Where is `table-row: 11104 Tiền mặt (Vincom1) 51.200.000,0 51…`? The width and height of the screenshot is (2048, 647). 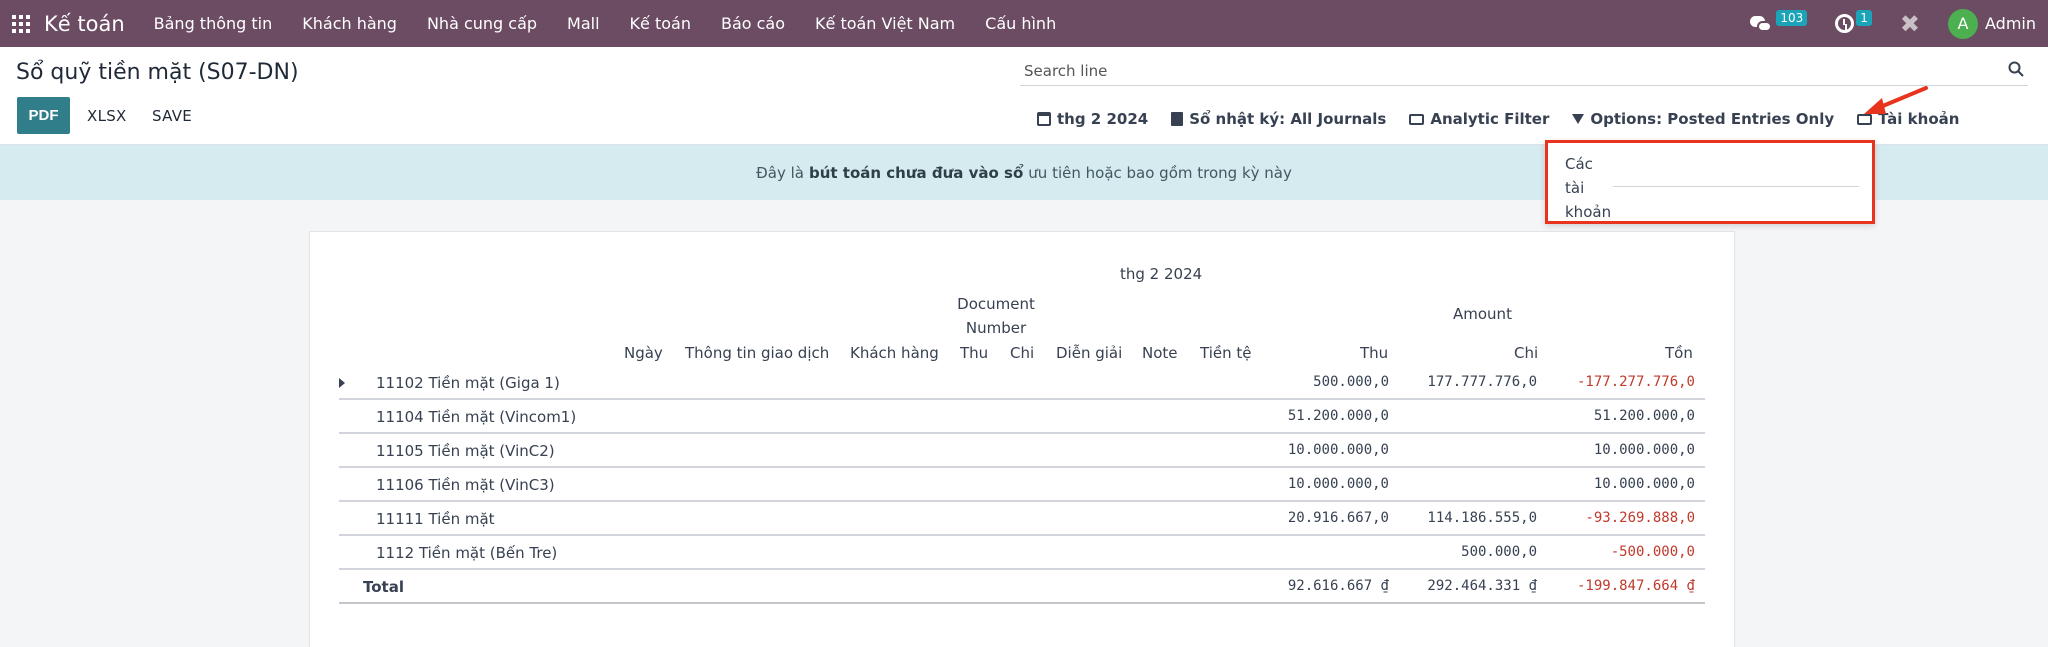 table-row: 11104 Tiền mặt (Vincom1) 51.200.000,0 51… is located at coordinates (1022, 417).